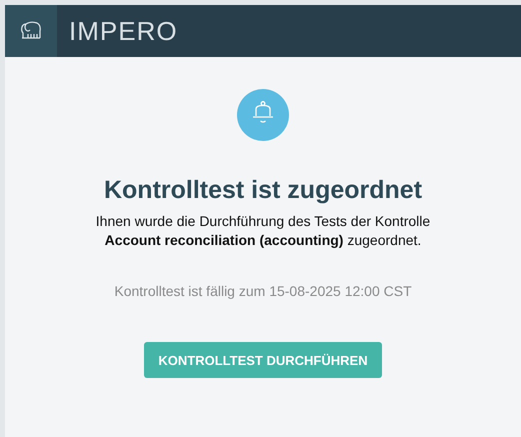 The width and height of the screenshot is (521, 437). What do you see at coordinates (263, 190) in the screenshot?
I see `notification-title: Kontrolltest ist zugeordnet` at bounding box center [263, 190].